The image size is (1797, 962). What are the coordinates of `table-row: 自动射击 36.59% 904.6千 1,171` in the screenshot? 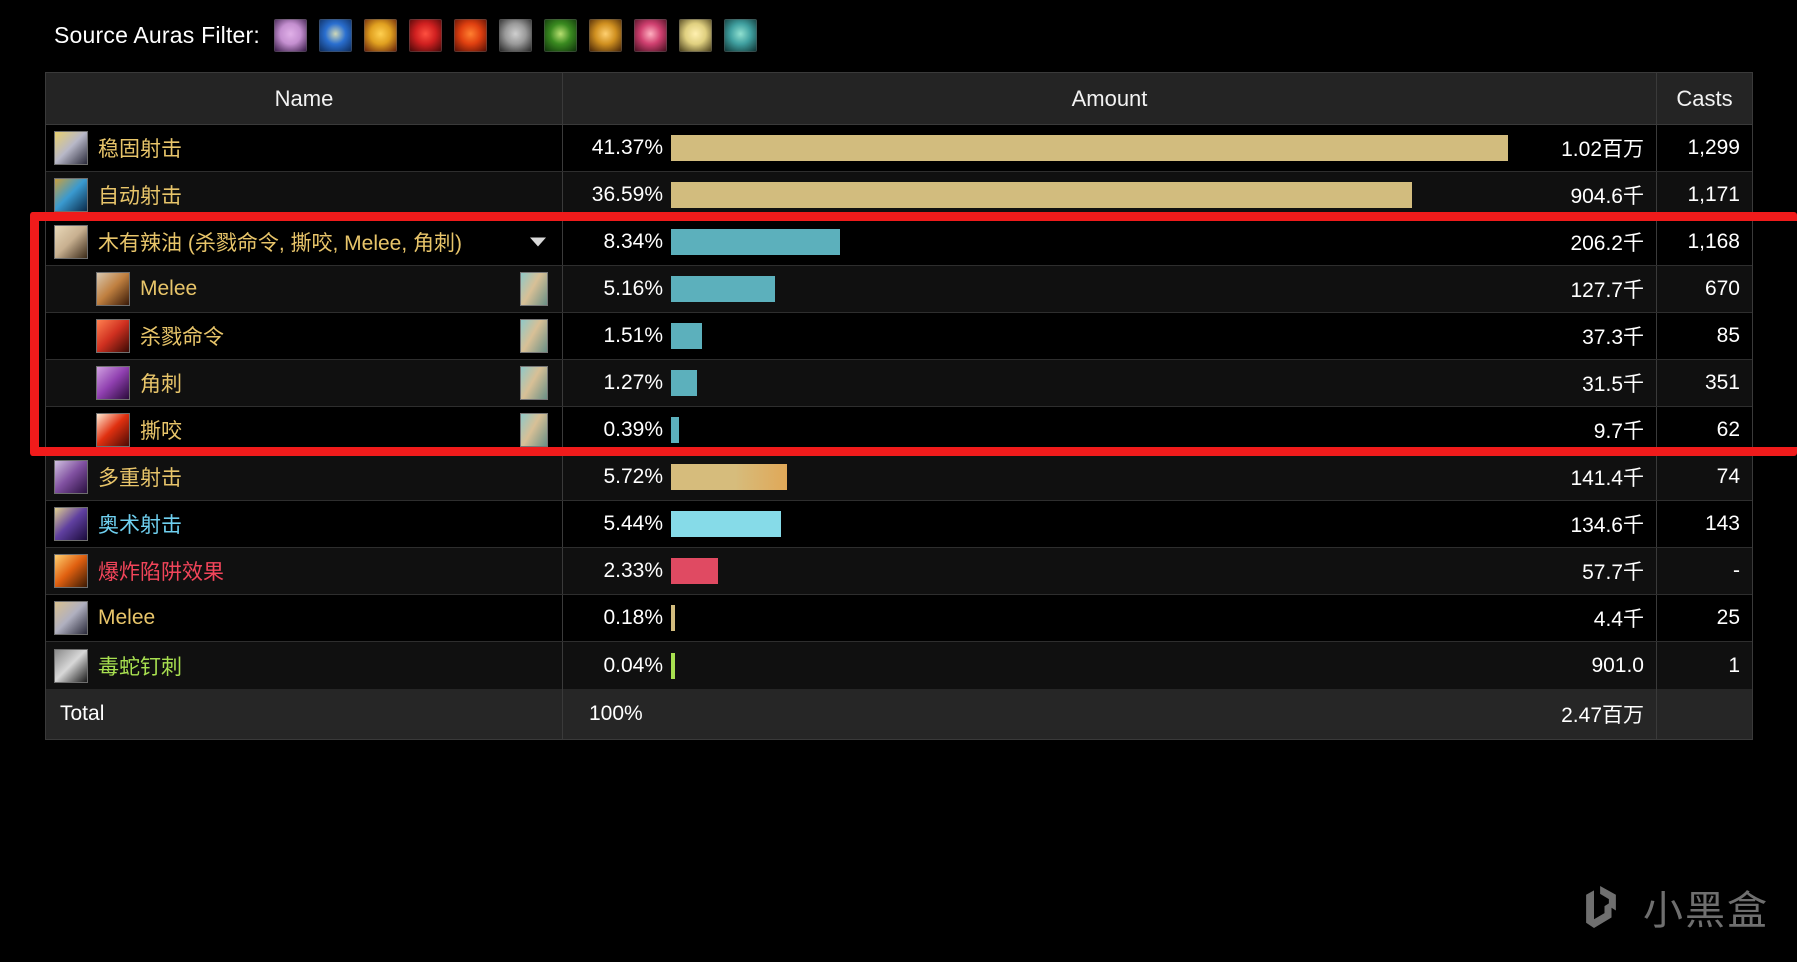 It's located at (899, 195).